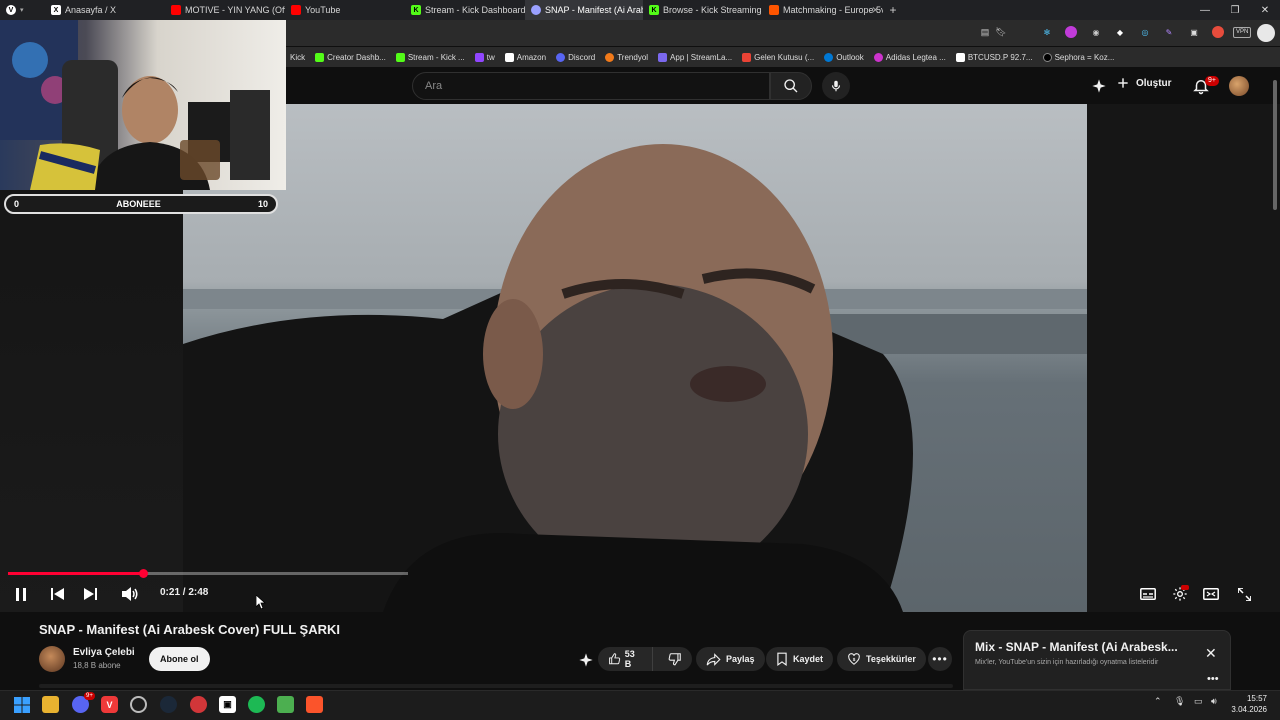 This screenshot has width=1280, height=720. I want to click on progress-scrubber, so click(143, 573).